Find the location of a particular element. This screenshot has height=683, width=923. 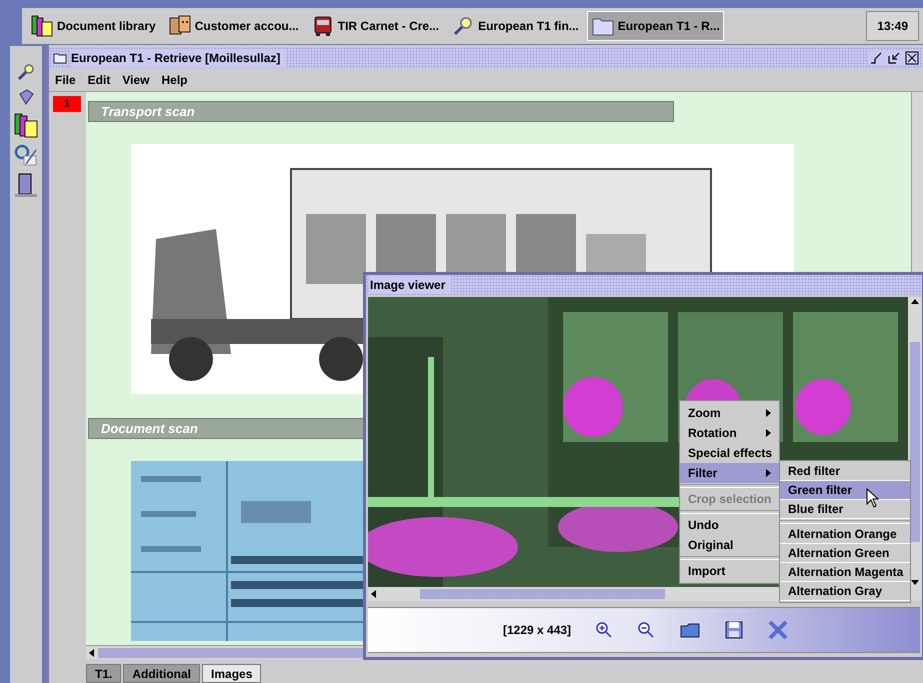

restore-icon is located at coordinates (894, 58).